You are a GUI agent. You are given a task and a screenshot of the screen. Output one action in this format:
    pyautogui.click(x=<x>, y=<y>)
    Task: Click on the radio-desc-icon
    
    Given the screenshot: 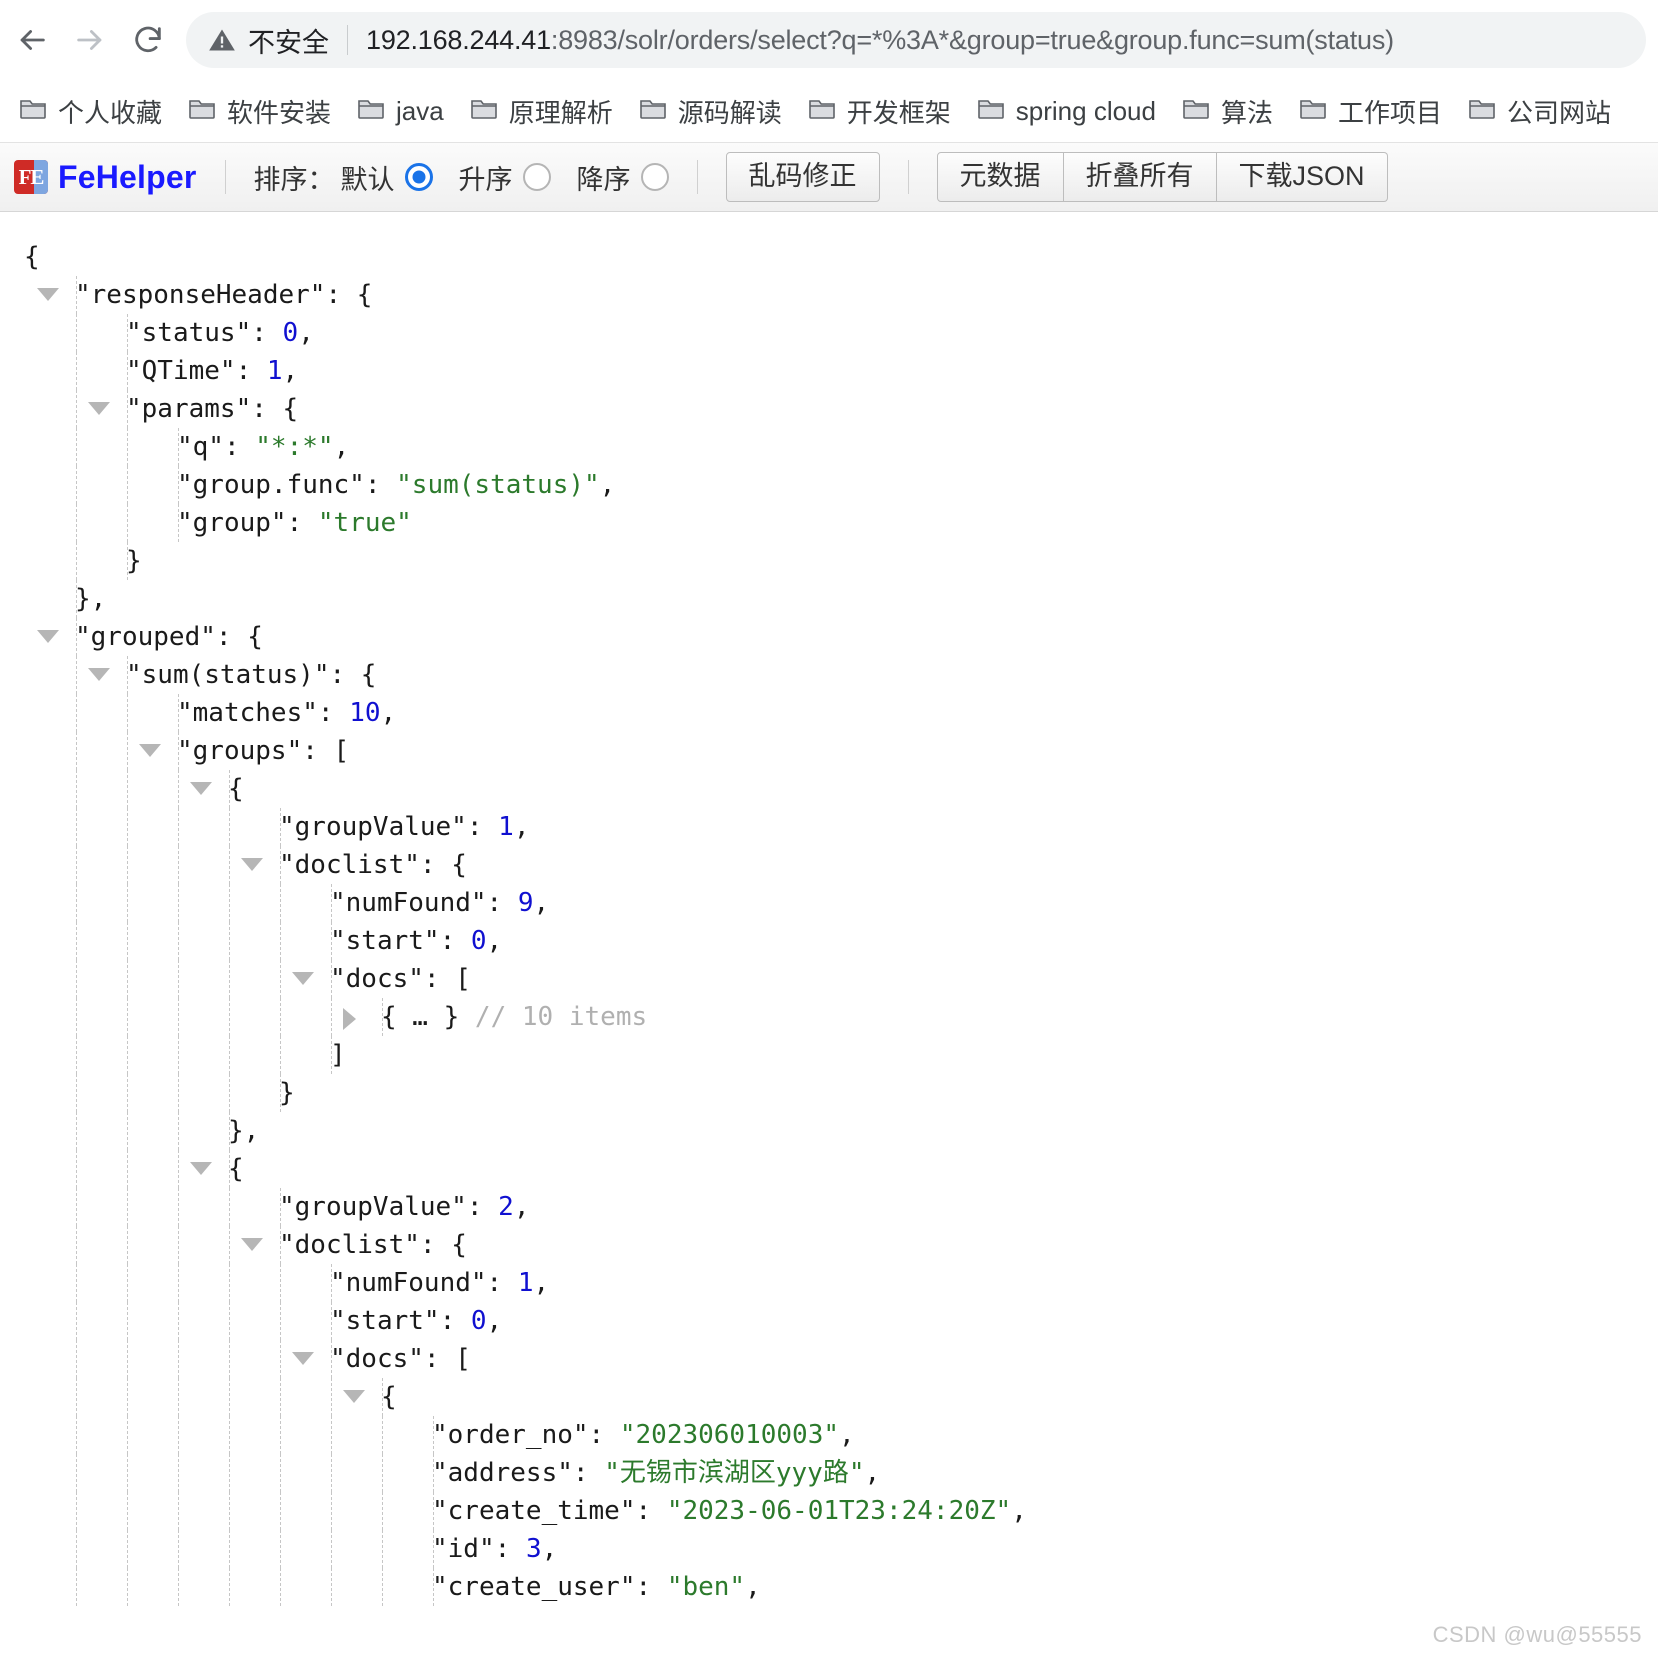 What is the action you would take?
    pyautogui.click(x=654, y=177)
    